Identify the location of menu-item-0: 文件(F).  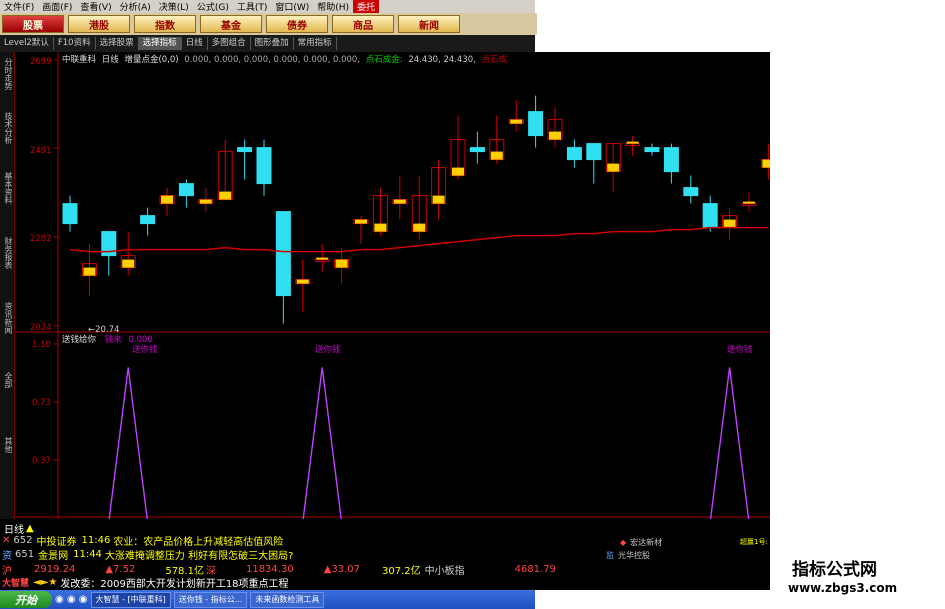
(19, 6).